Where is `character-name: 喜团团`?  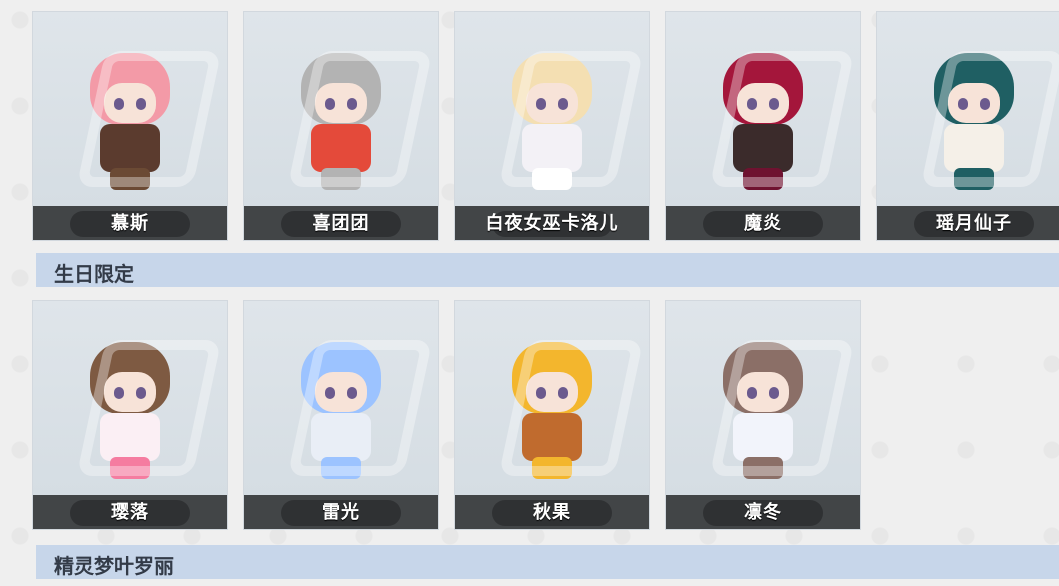
character-name: 喜团团 is located at coordinates (341, 223).